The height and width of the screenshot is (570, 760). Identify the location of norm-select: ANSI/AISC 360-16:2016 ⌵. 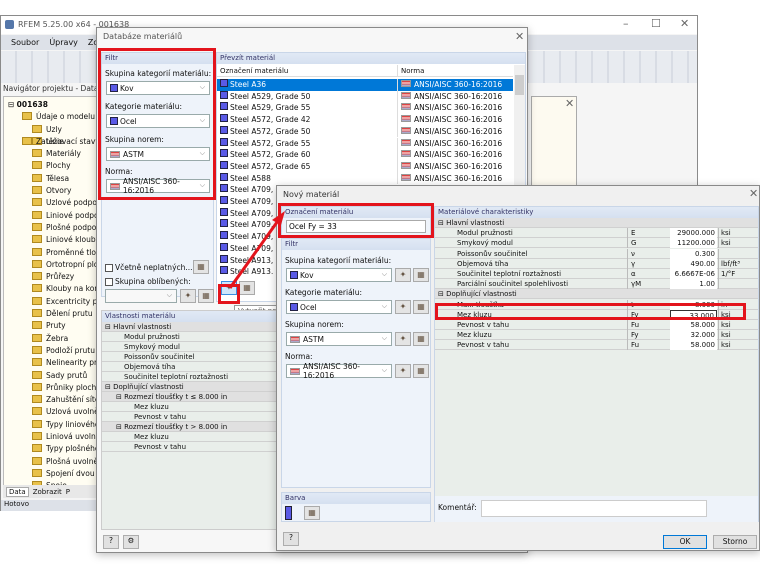
(339, 371).